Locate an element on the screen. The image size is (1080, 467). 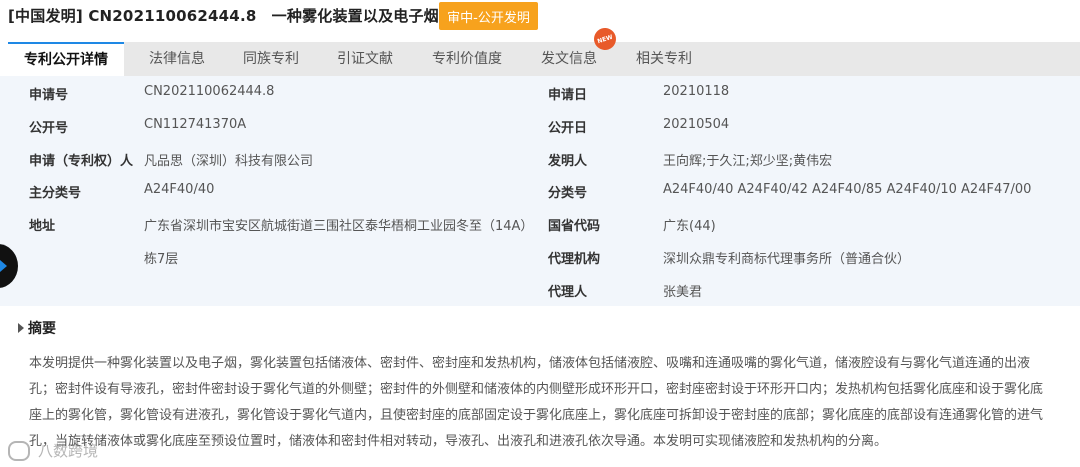
publication-date-label: 公开日 is located at coordinates (568, 128).